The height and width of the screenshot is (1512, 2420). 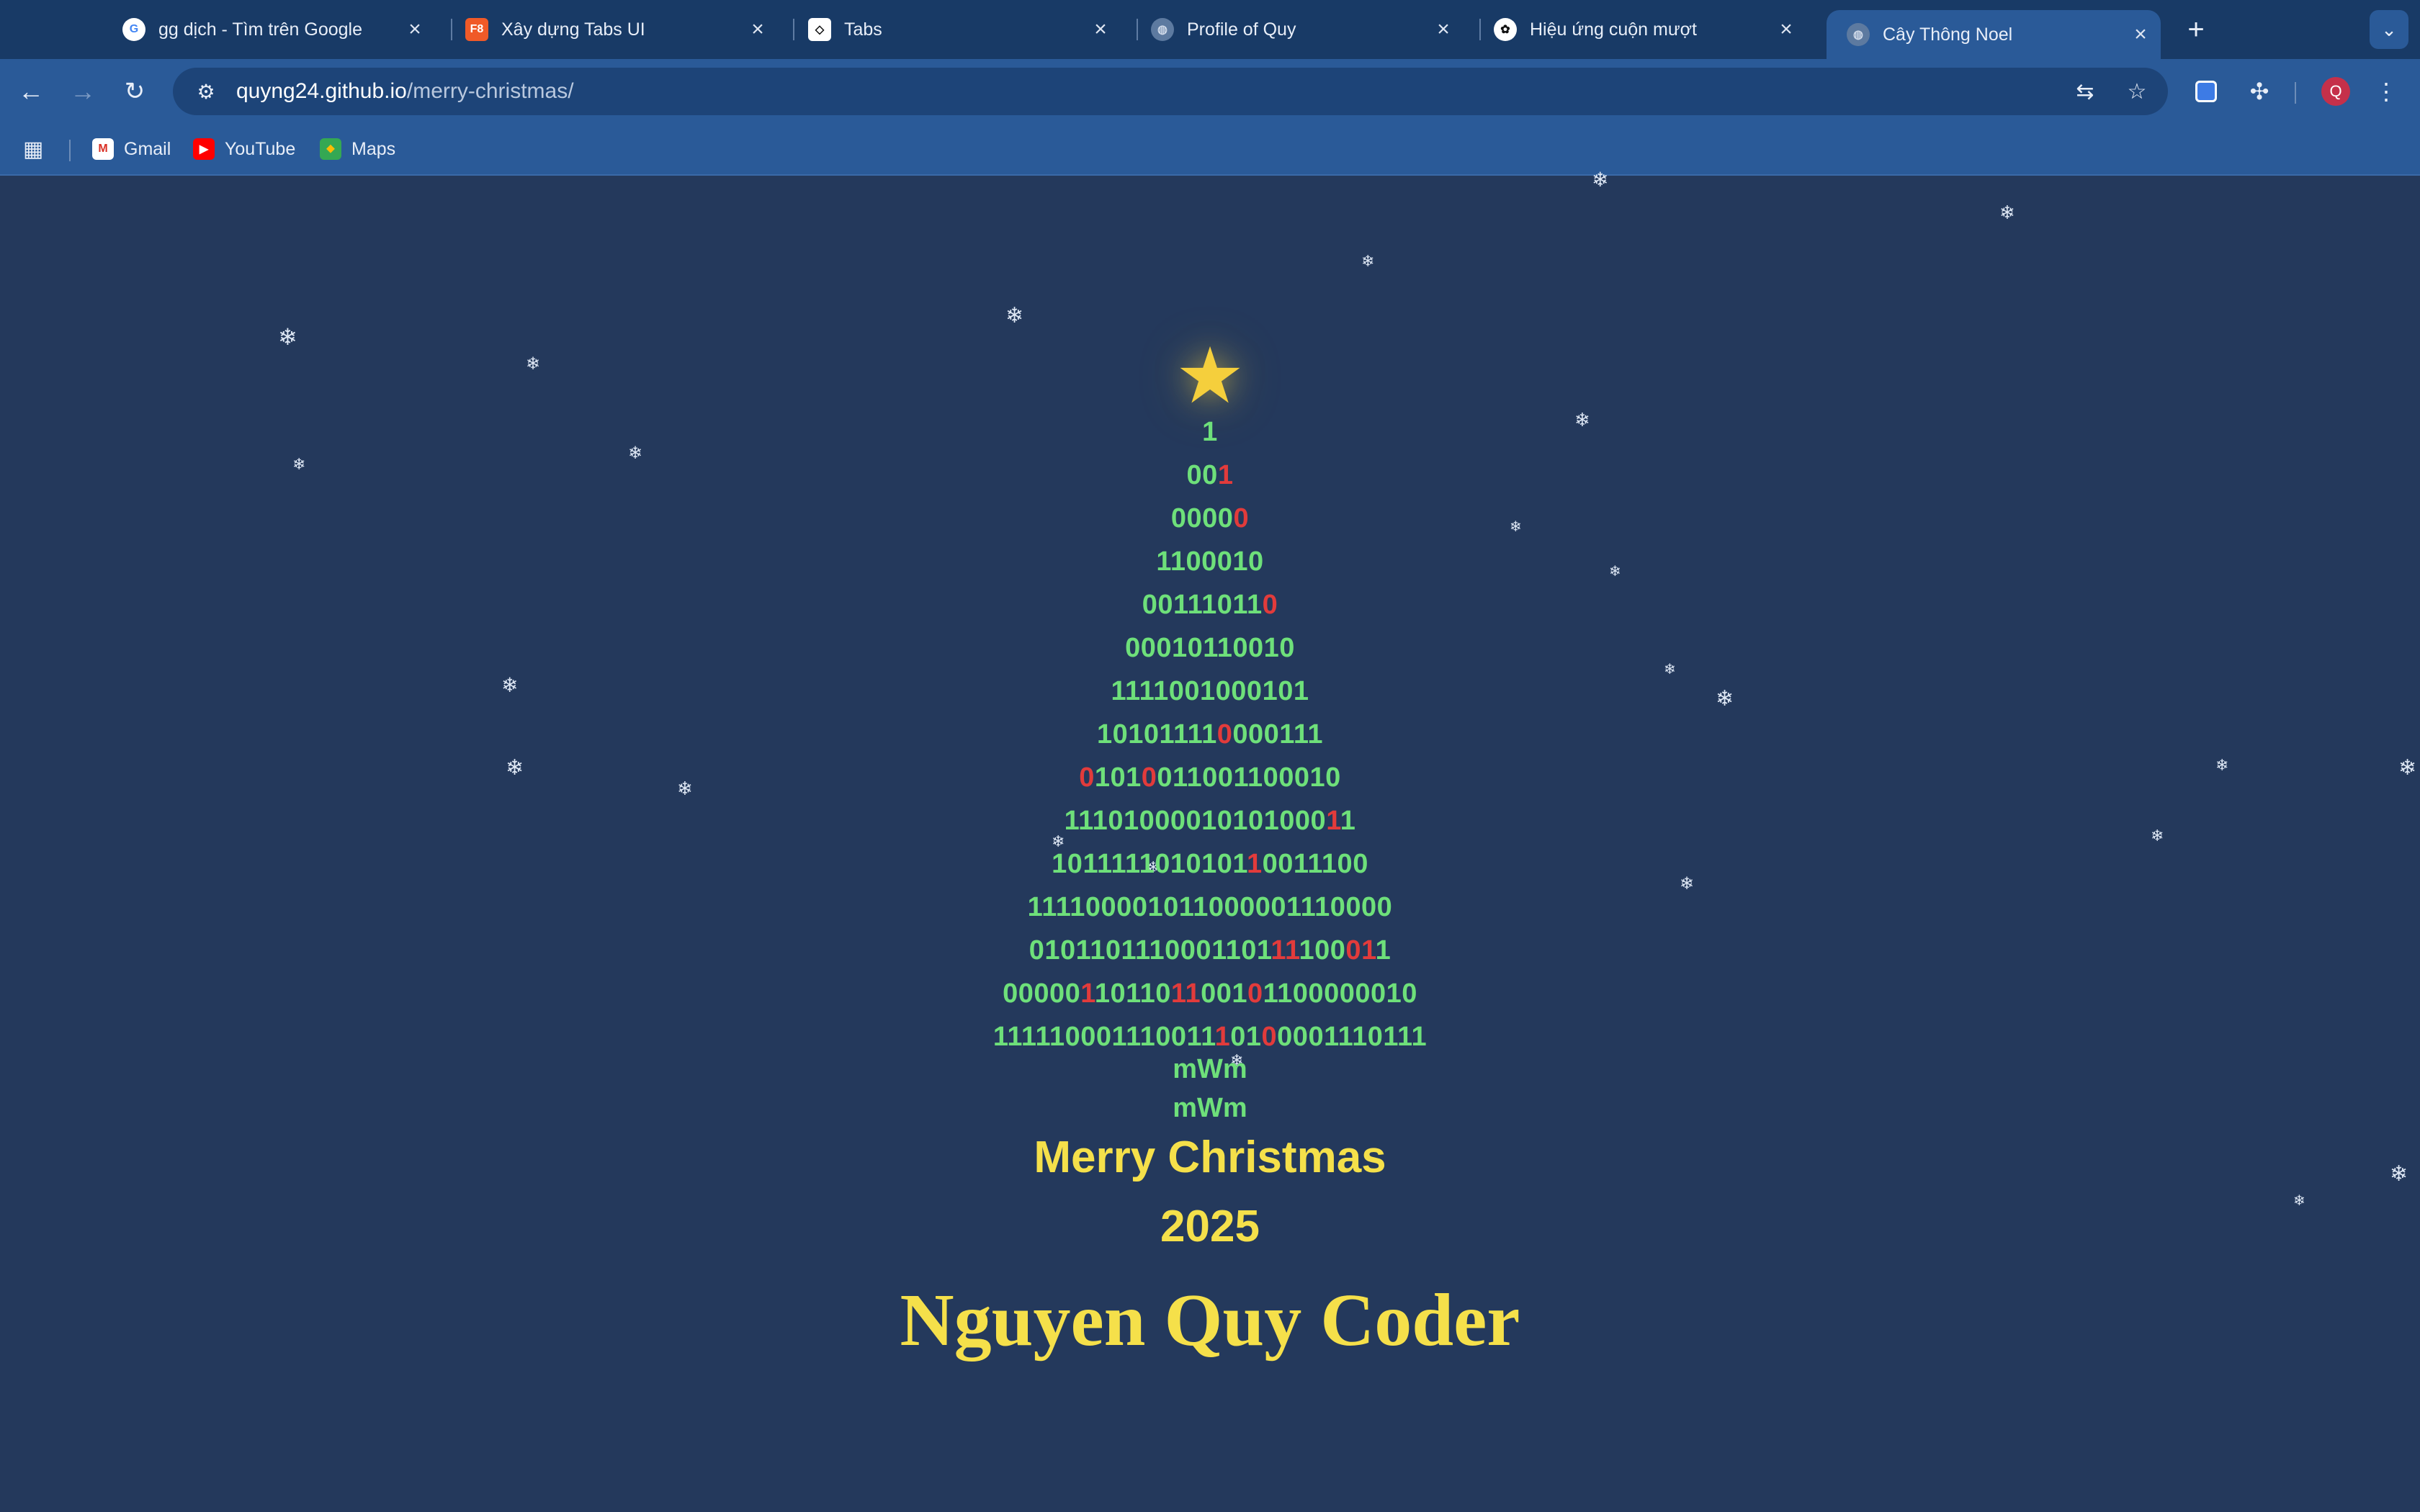 I want to click on tab-smooth-scroll: ✿ Hiệu ứng cuộn mượt ×, so click(x=1640, y=29).